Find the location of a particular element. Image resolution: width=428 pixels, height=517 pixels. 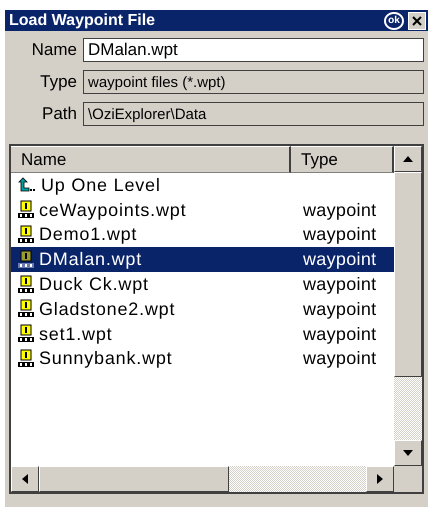

left-arrow-icon is located at coordinates (25, 479).